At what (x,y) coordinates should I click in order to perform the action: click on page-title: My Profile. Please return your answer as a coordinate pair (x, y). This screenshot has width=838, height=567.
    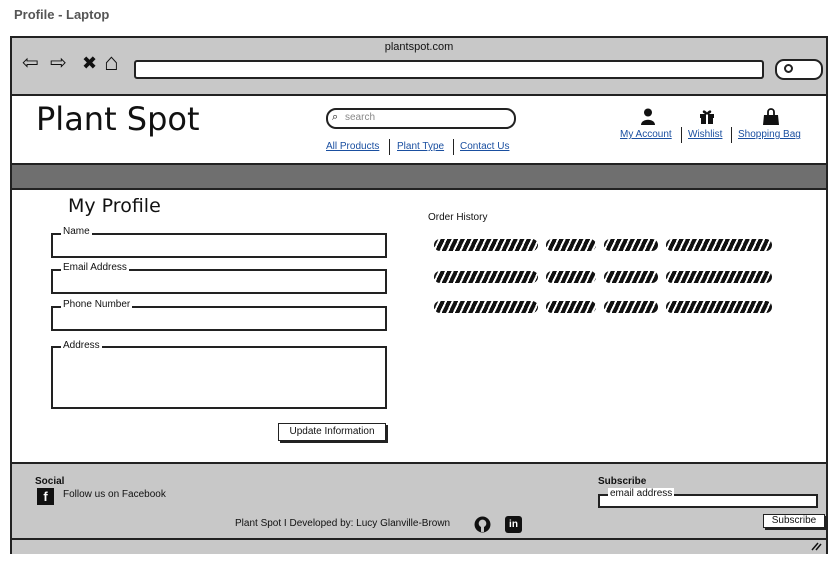
    Looking at the image, I should click on (114, 206).